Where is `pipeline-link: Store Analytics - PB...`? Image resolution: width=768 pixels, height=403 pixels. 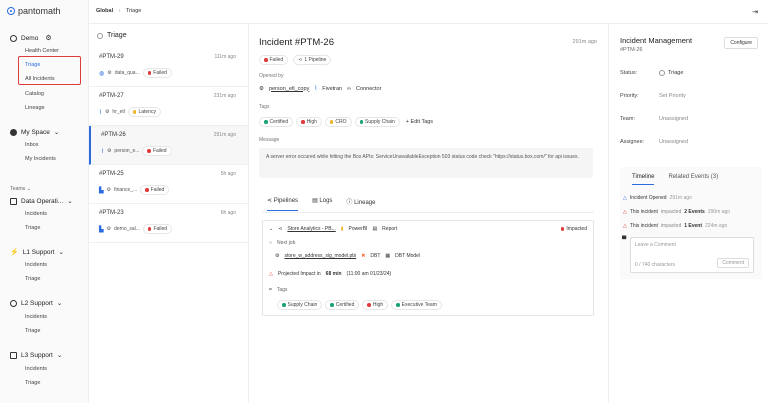 pipeline-link: Store Analytics - PB... is located at coordinates (311, 229).